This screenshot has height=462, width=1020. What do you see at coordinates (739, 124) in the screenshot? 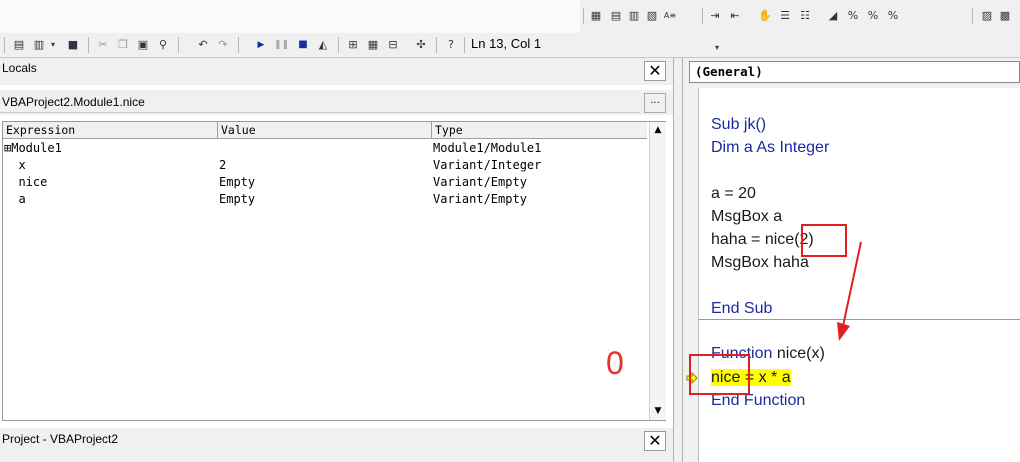
I see `code-line: Sub jk()` at bounding box center [739, 124].